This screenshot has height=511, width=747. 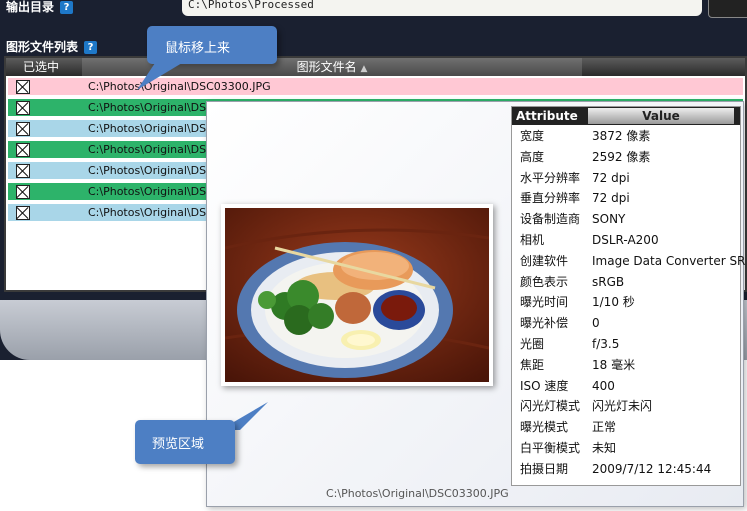 I want to click on attribute-row: 白平衡模式 未知, so click(x=626, y=448).